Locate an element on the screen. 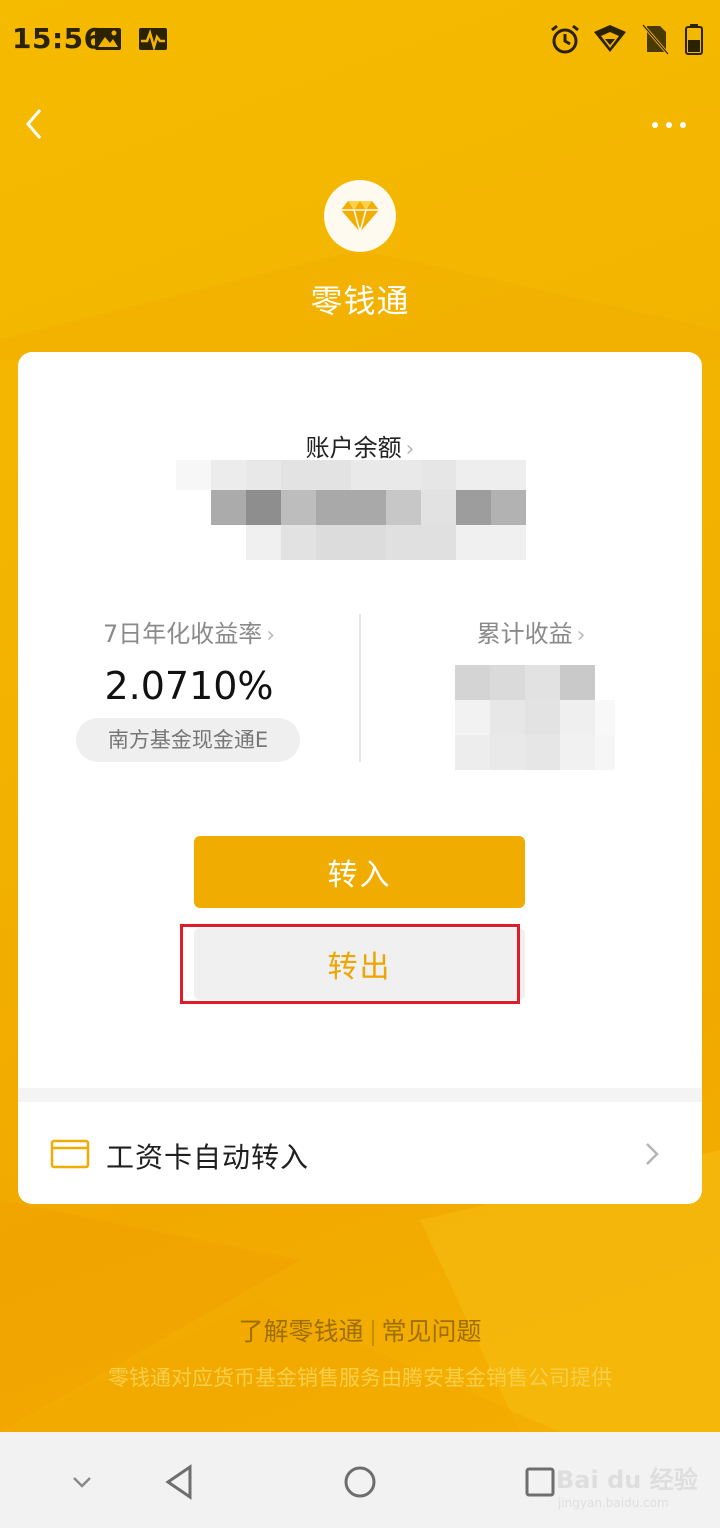  circle-home-icon is located at coordinates (360, 1482).